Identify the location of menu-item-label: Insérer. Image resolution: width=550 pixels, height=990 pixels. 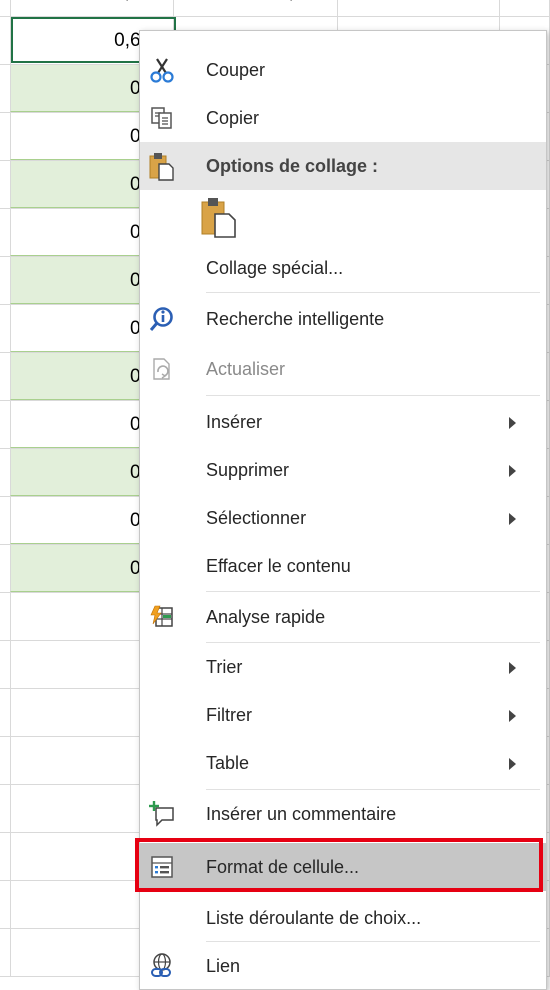
(234, 422).